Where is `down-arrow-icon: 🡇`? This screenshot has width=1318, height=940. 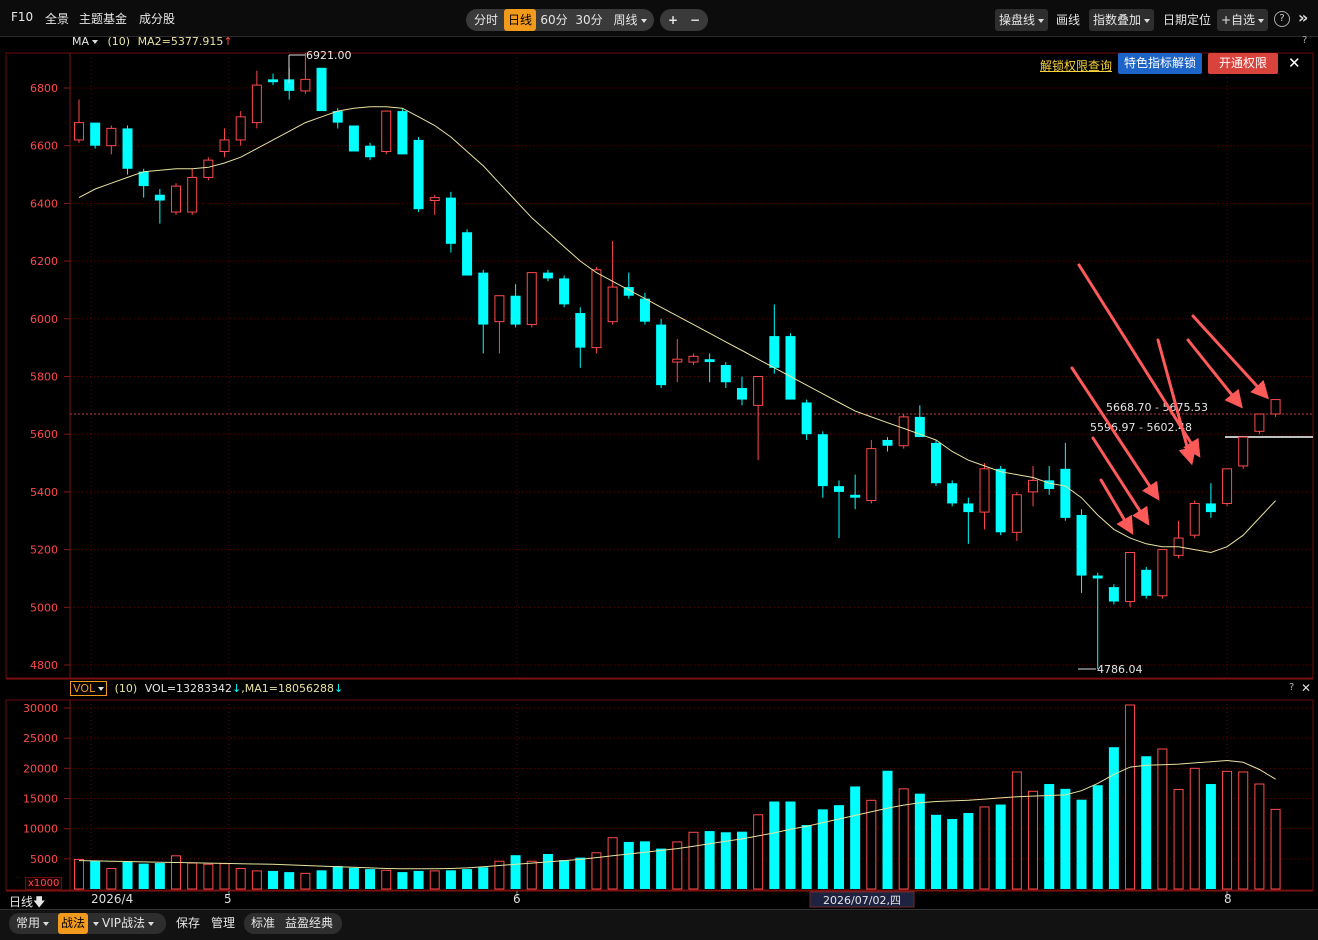
down-arrow-icon: 🡇 is located at coordinates (39, 902).